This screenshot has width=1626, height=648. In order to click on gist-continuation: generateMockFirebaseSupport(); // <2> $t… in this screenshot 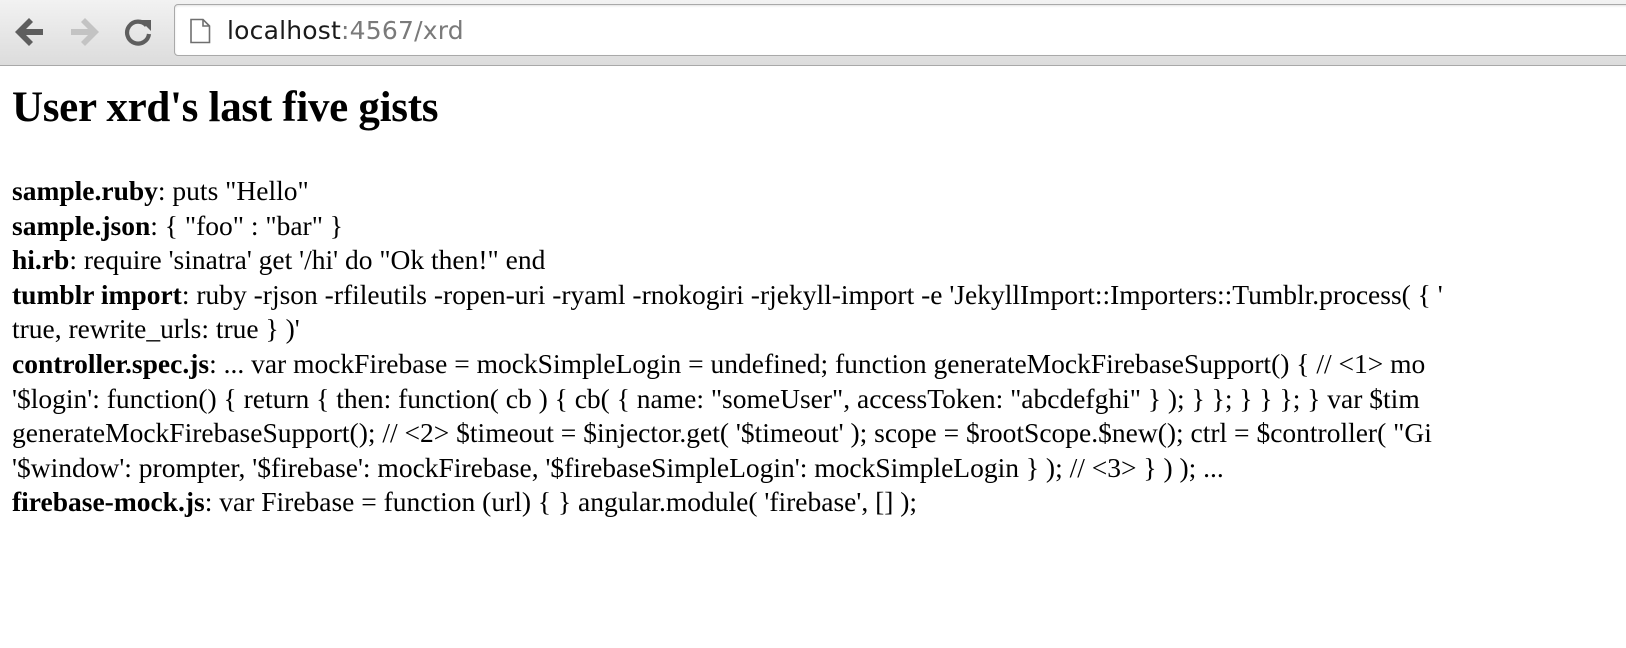, I will do `click(819, 433)`.